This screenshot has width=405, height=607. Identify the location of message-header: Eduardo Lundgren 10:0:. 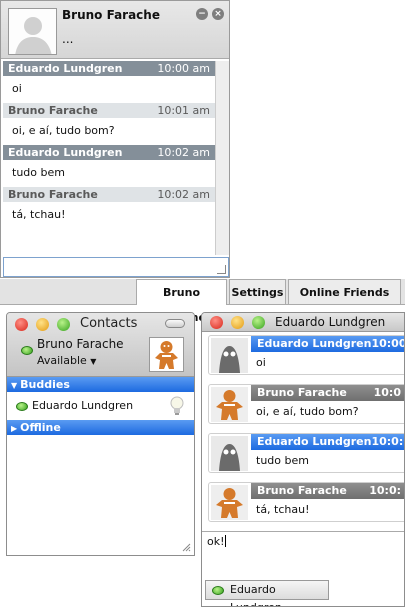
(327, 442).